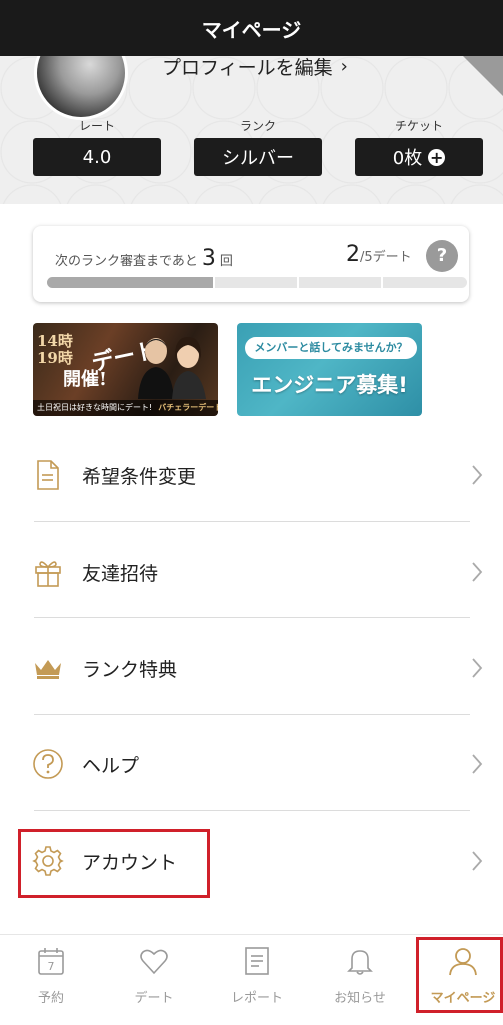  I want to click on stat-rank-label: ランク, so click(257, 126).